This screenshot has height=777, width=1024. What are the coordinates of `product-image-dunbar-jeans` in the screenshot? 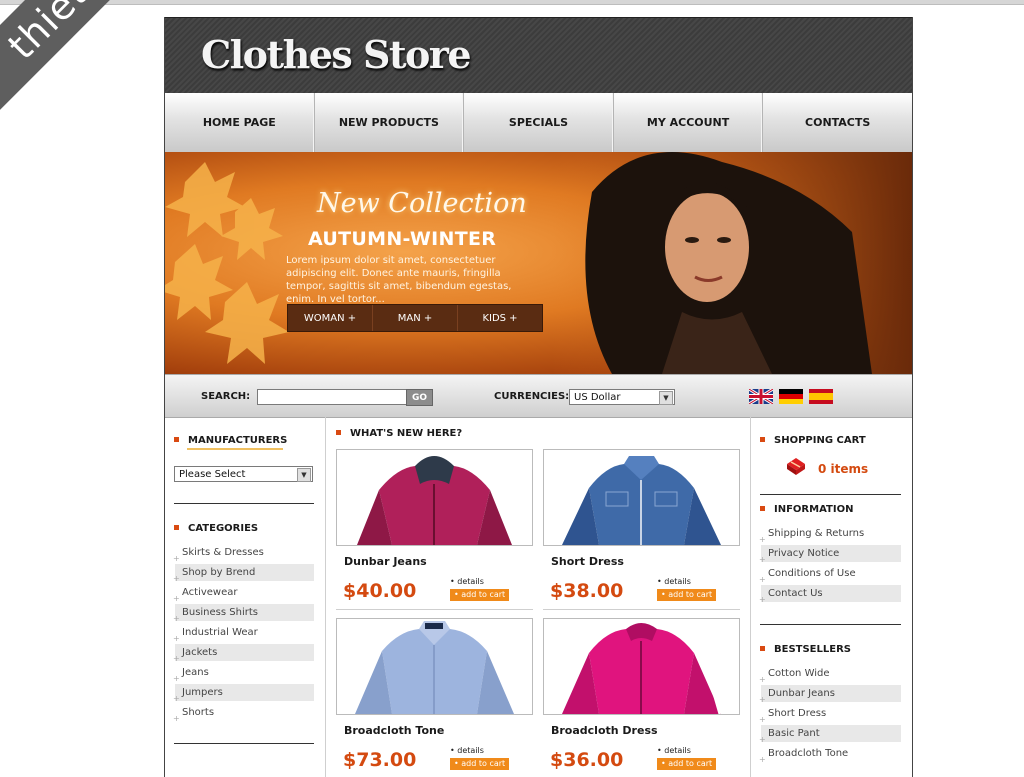 It's located at (434, 497).